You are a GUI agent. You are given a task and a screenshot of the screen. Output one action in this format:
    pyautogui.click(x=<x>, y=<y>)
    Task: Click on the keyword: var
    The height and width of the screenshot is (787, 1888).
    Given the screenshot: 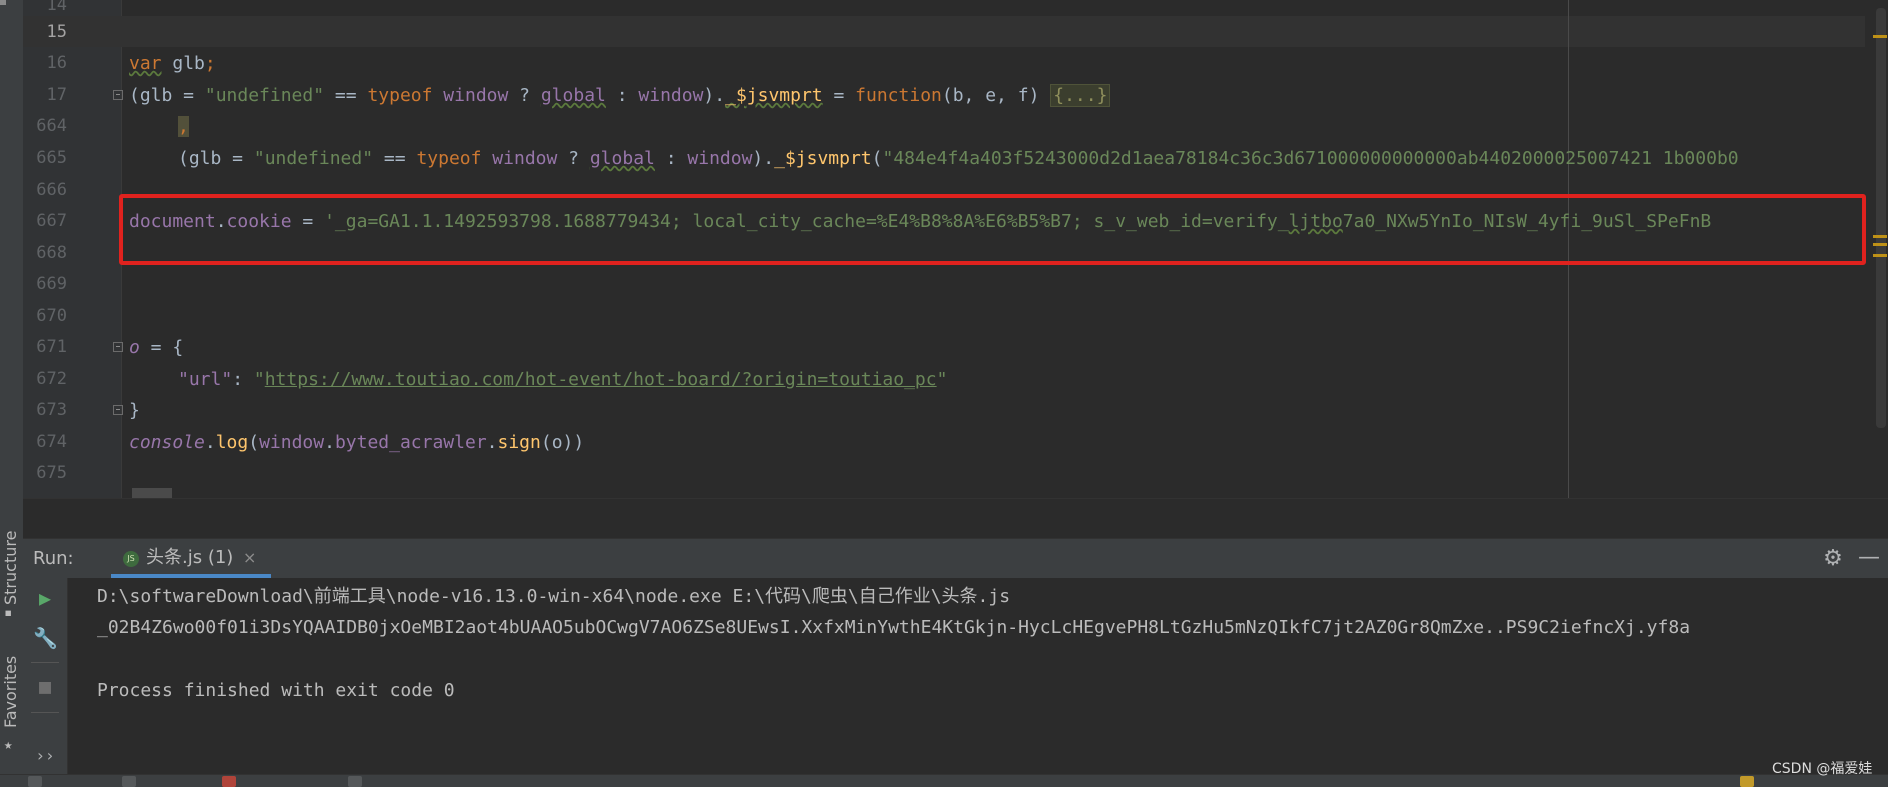 What is the action you would take?
    pyautogui.click(x=145, y=63)
    